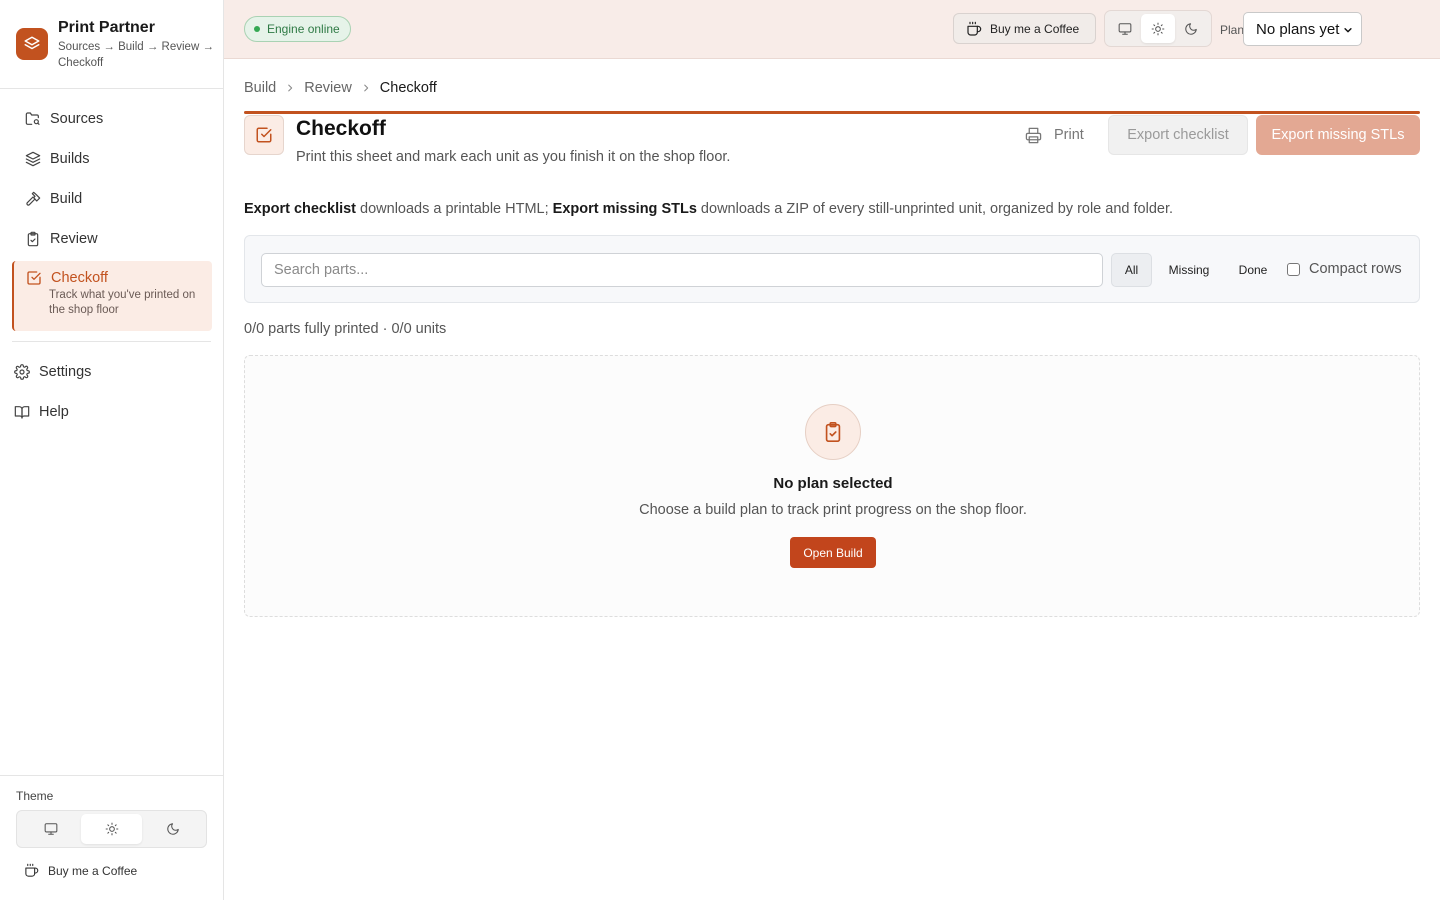 This screenshot has width=1440, height=900. Describe the element at coordinates (345, 329) in the screenshot. I see `progress-summary: 0/0 parts fully printed · 0/0 units` at that location.